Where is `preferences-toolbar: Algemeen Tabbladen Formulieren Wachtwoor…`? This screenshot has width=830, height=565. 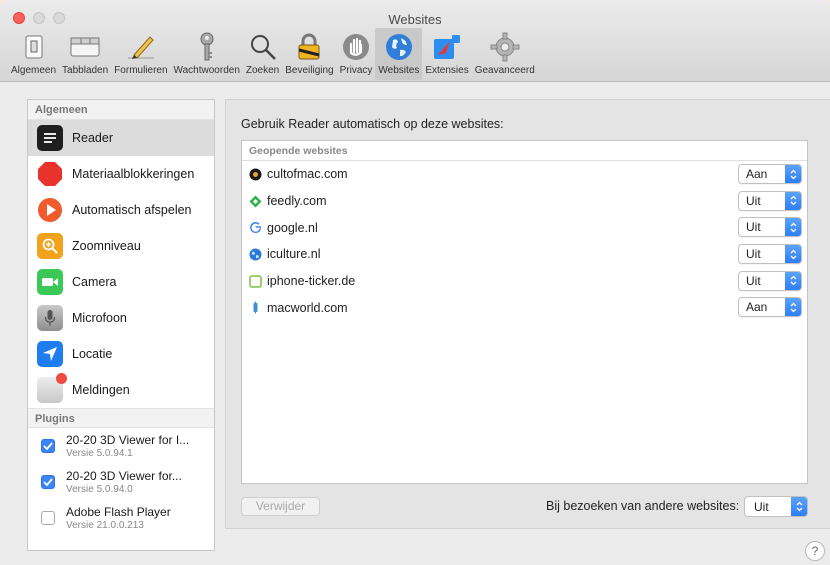 preferences-toolbar: Algemeen Tabbladen Formulieren Wachtwoor… is located at coordinates (273, 54).